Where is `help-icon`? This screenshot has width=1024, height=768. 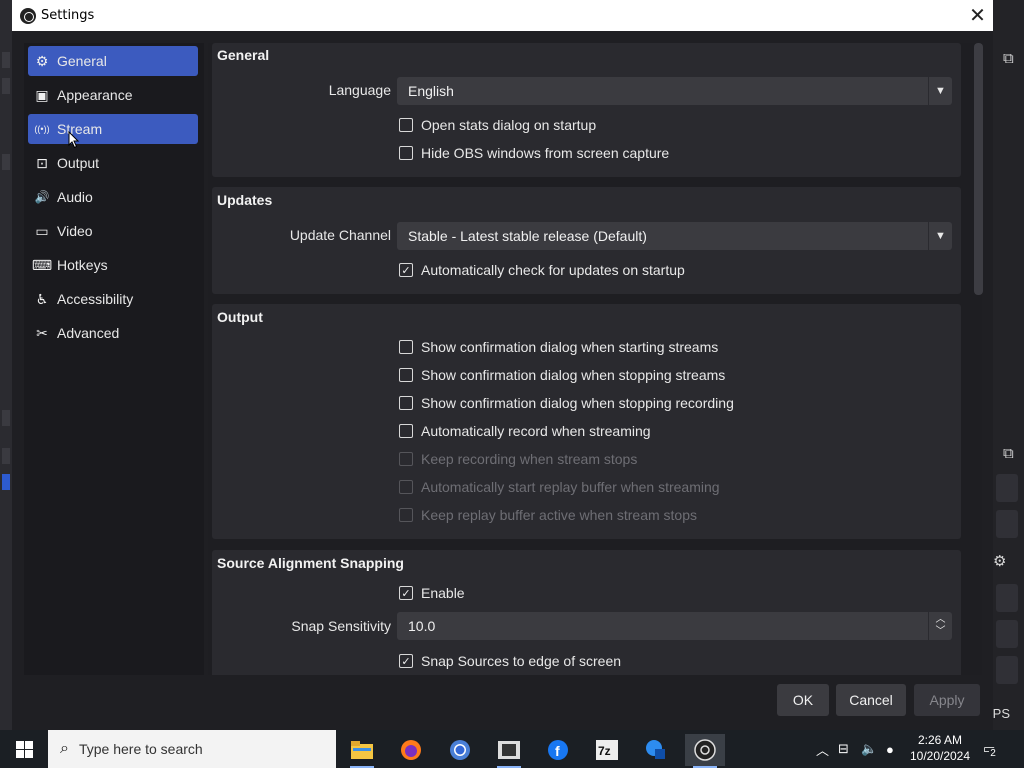 help-icon is located at coordinates (656, 750).